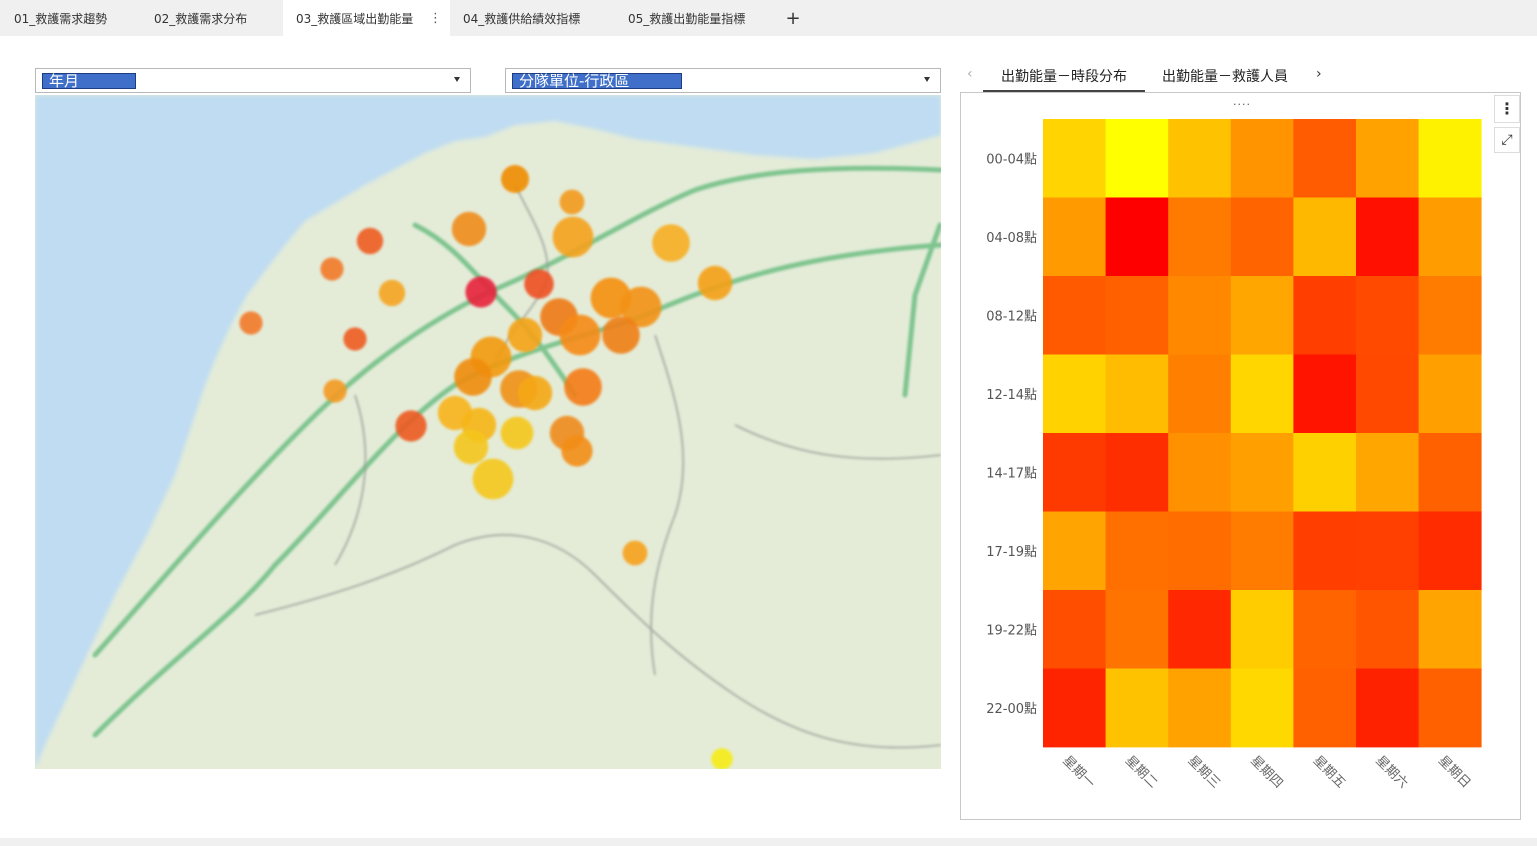  I want to click on chevron-right-icon: ›, so click(1319, 74).